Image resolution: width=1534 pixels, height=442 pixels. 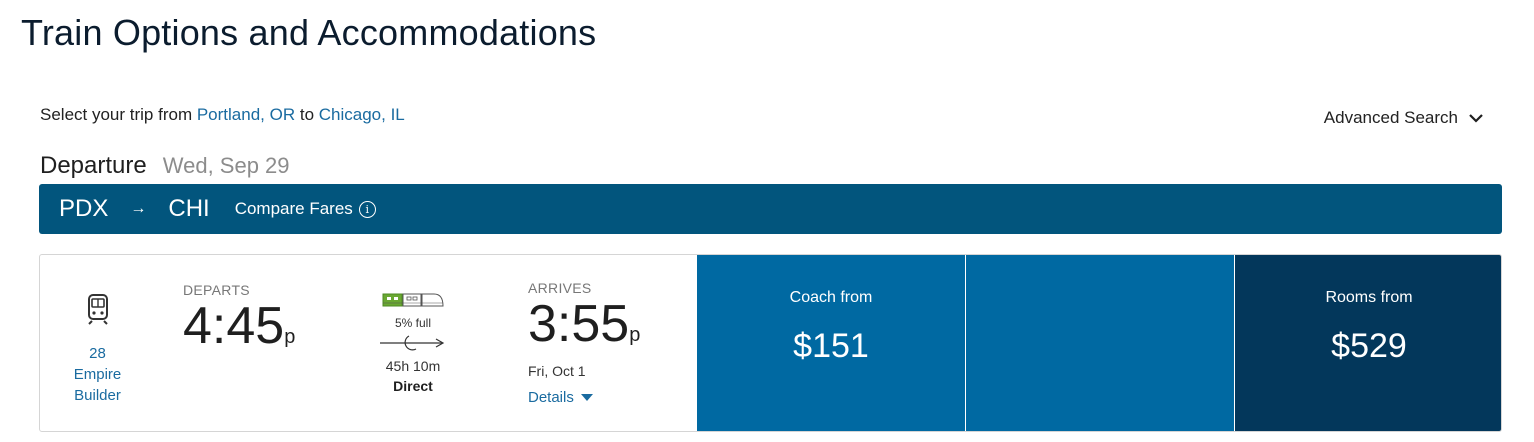 I want to click on rooms-fare-price: $529, so click(x=1369, y=346).